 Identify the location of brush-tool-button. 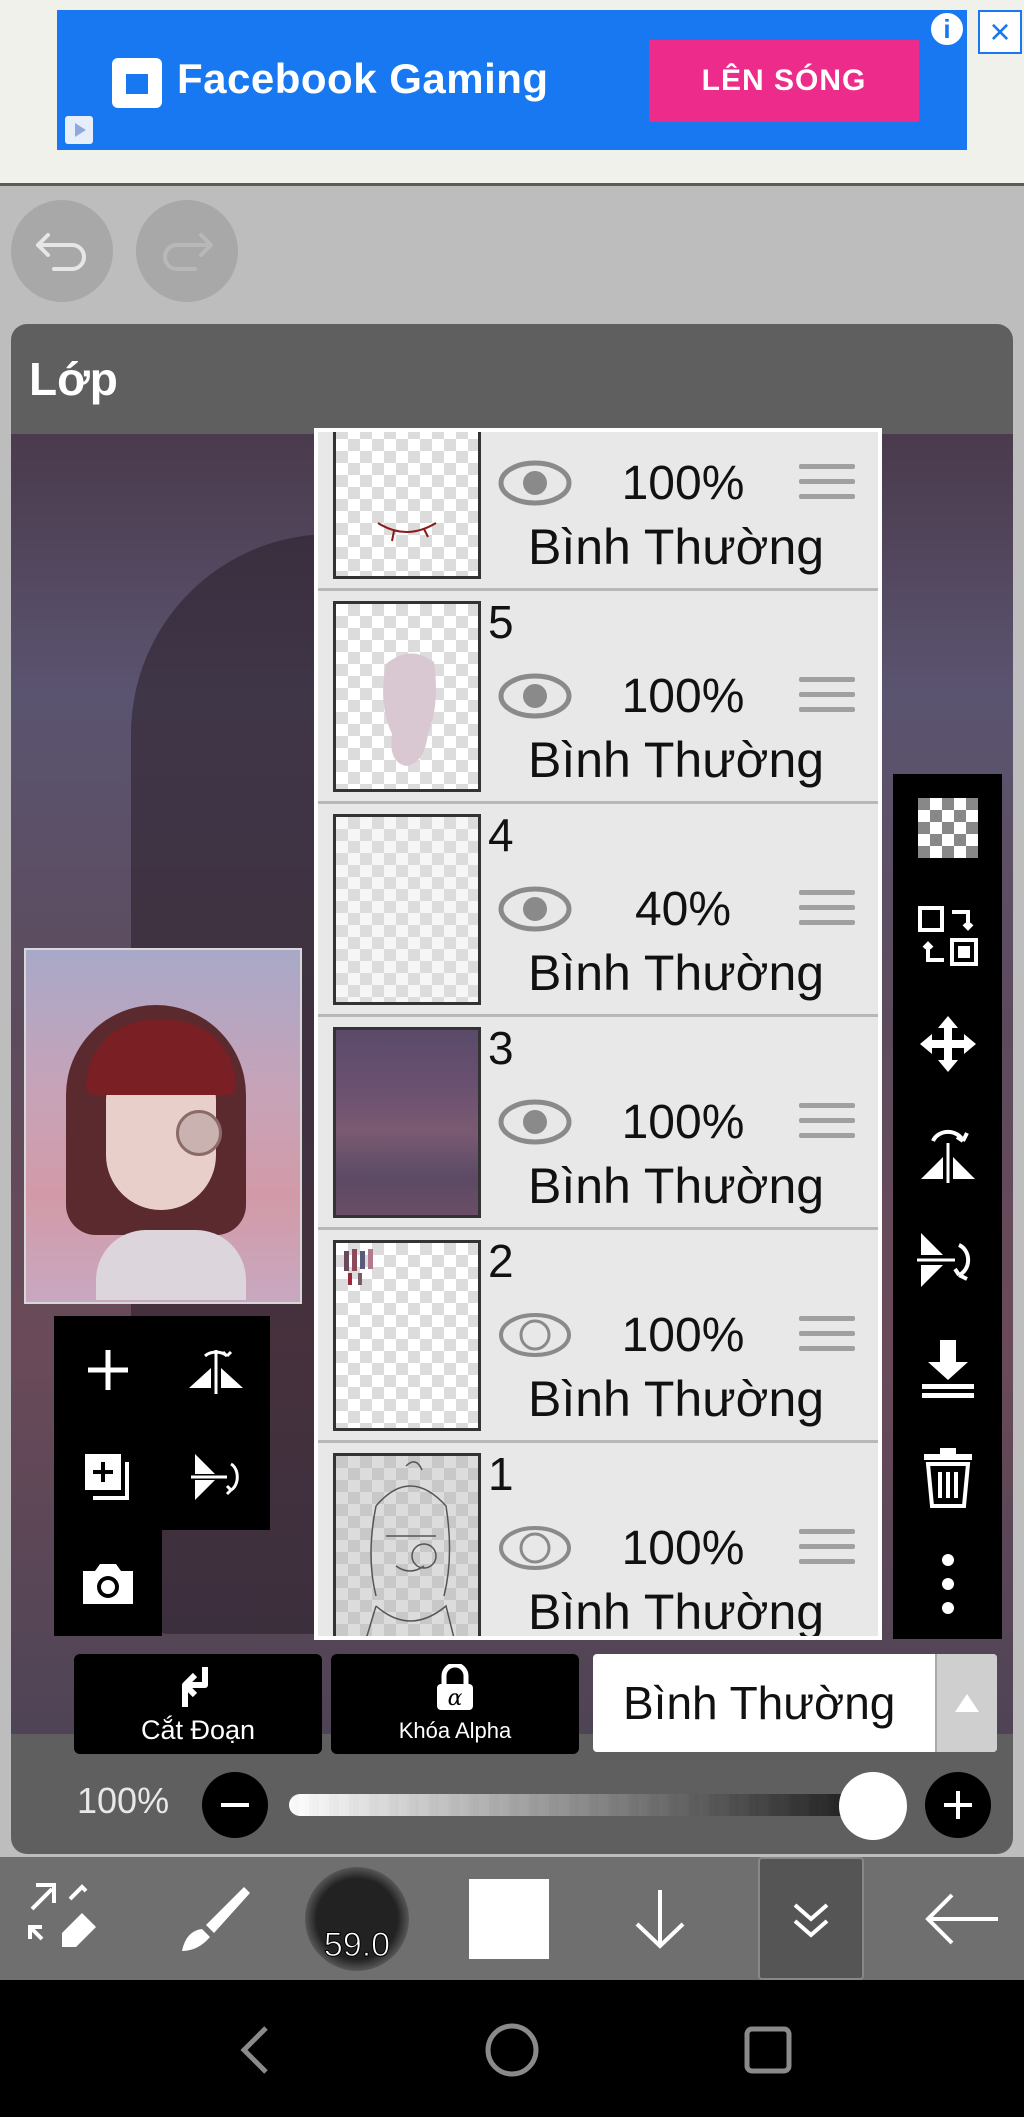
(212, 1918).